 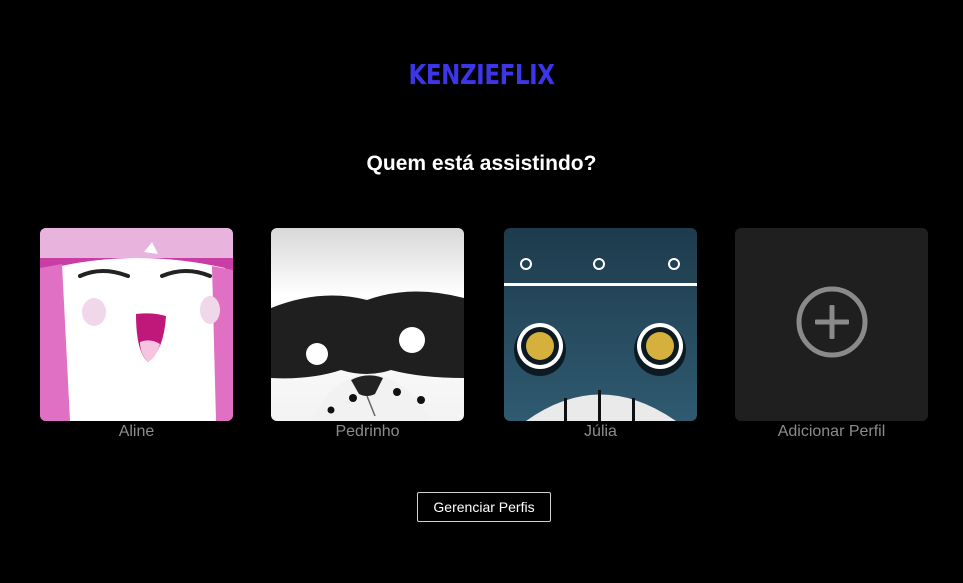 What do you see at coordinates (600, 432) in the screenshot?
I see `profile-name: Júlia` at bounding box center [600, 432].